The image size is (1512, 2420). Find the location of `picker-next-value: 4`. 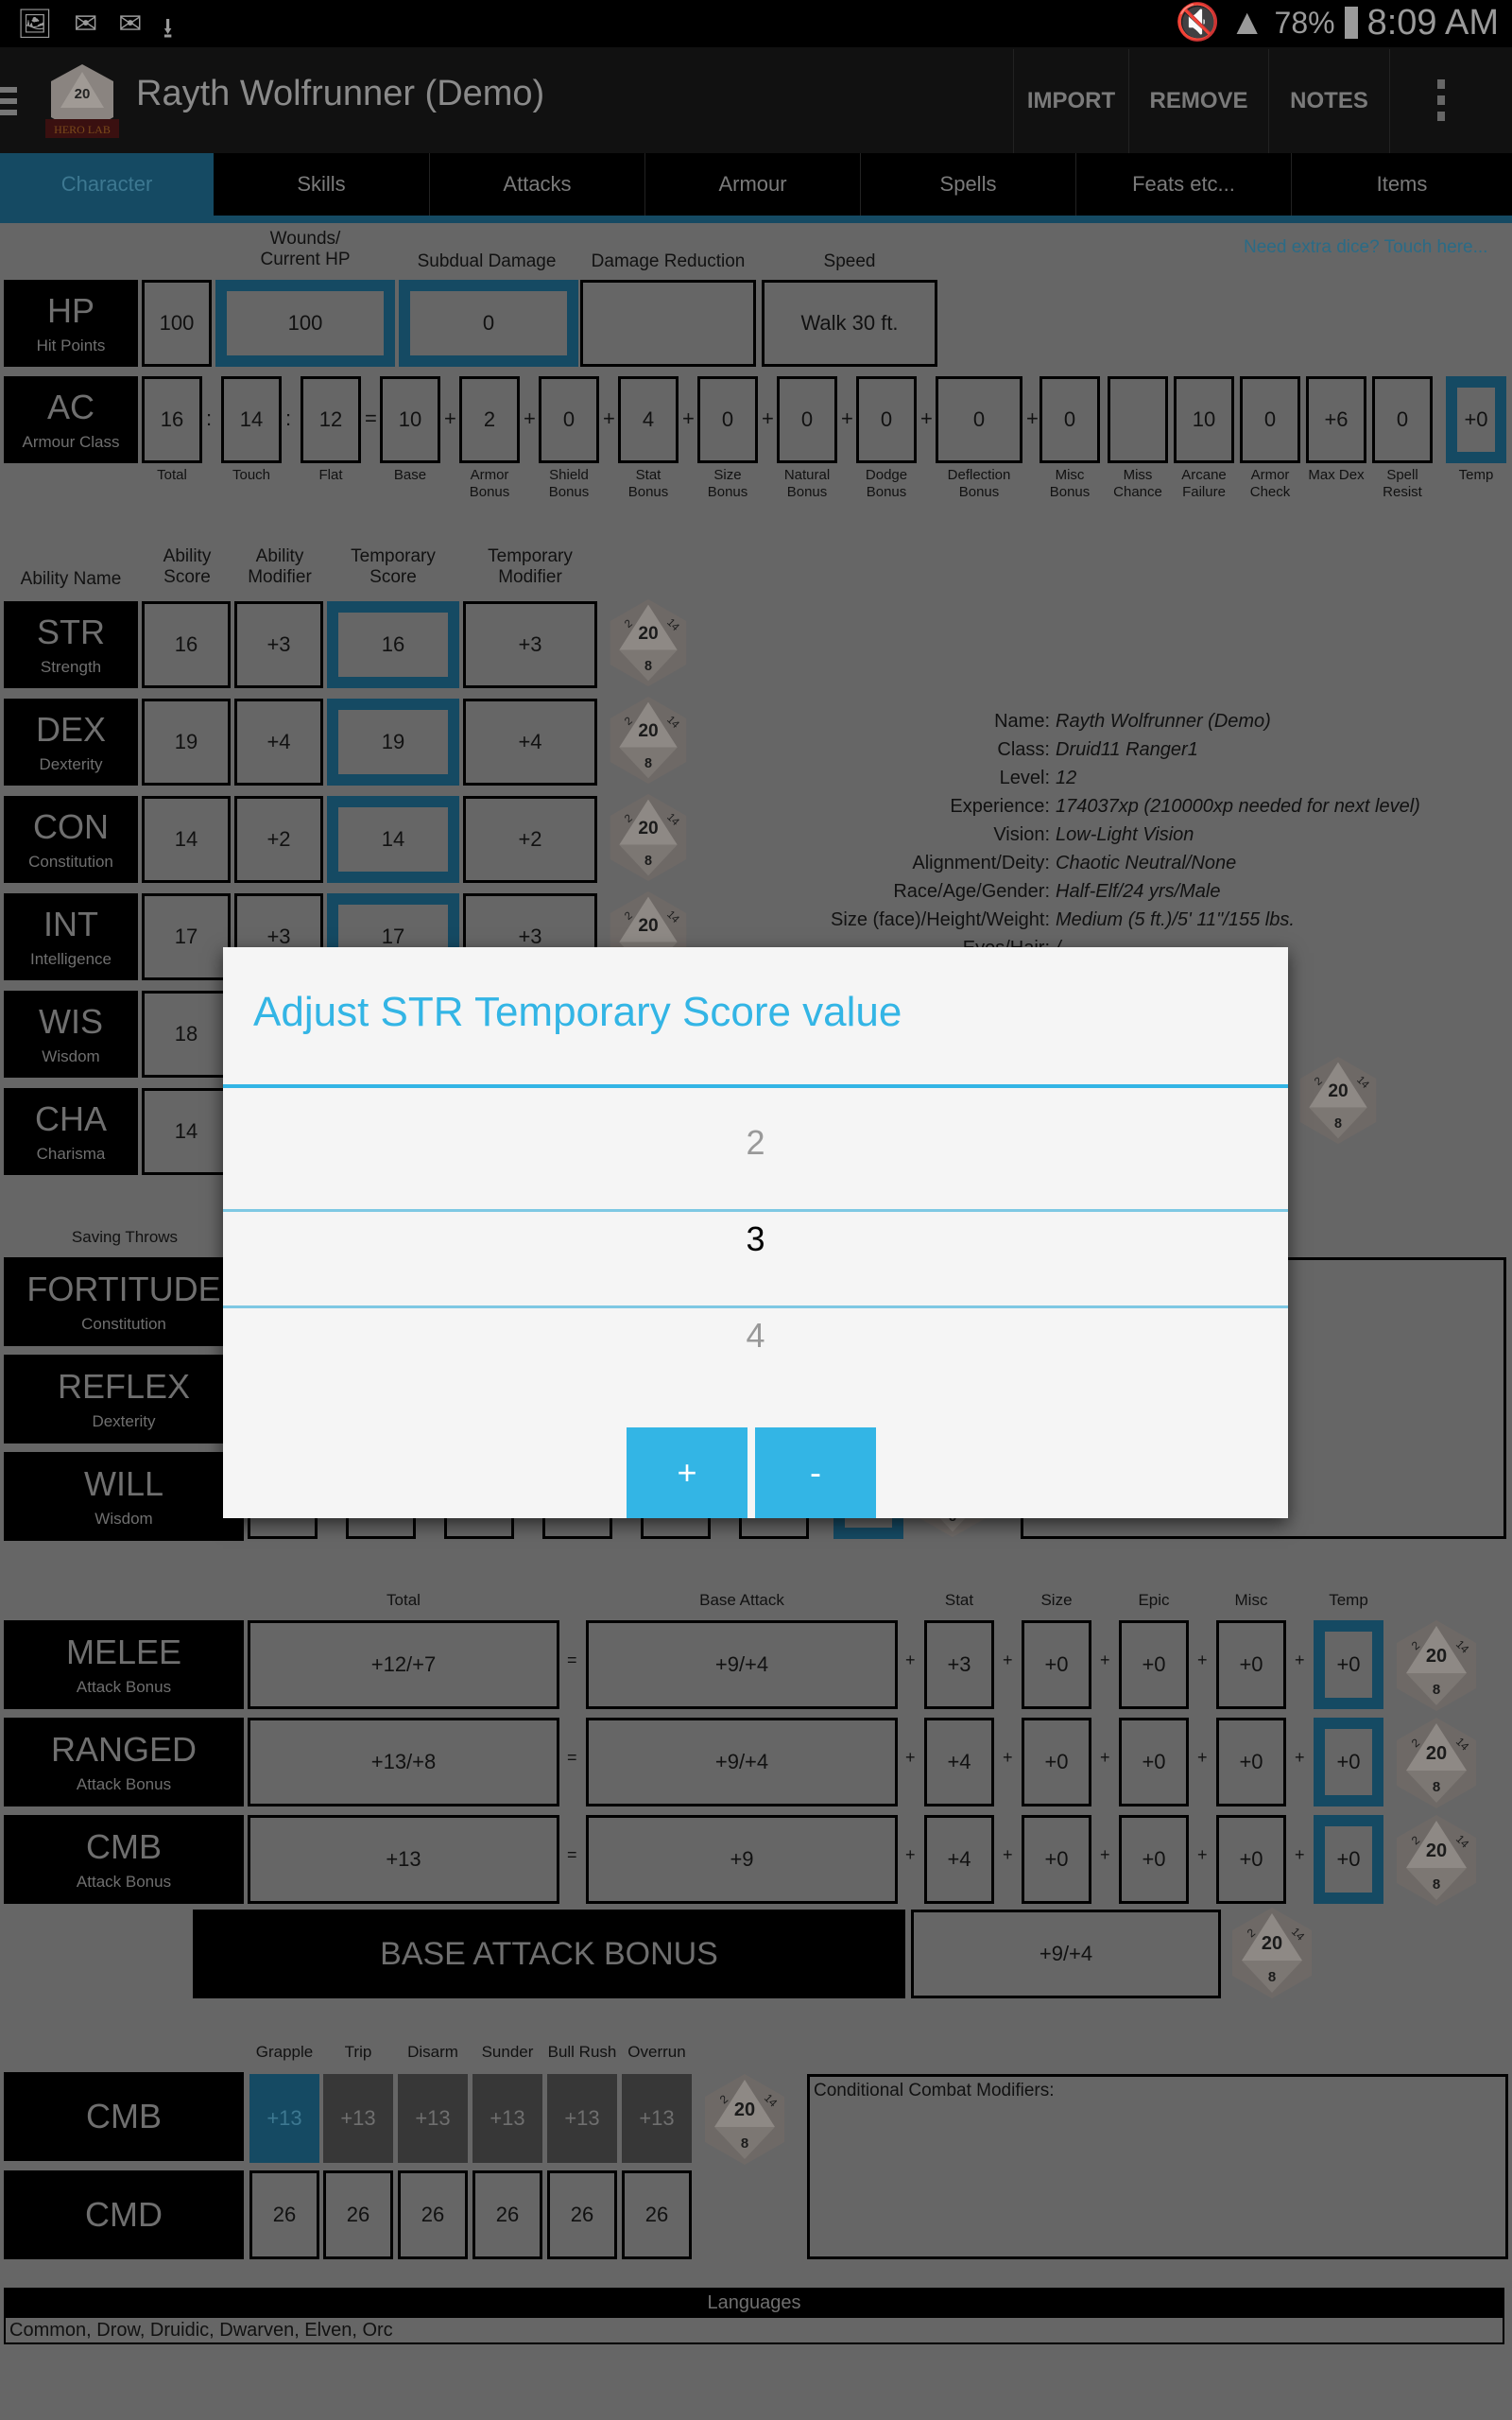

picker-next-value: 4 is located at coordinates (755, 1336).